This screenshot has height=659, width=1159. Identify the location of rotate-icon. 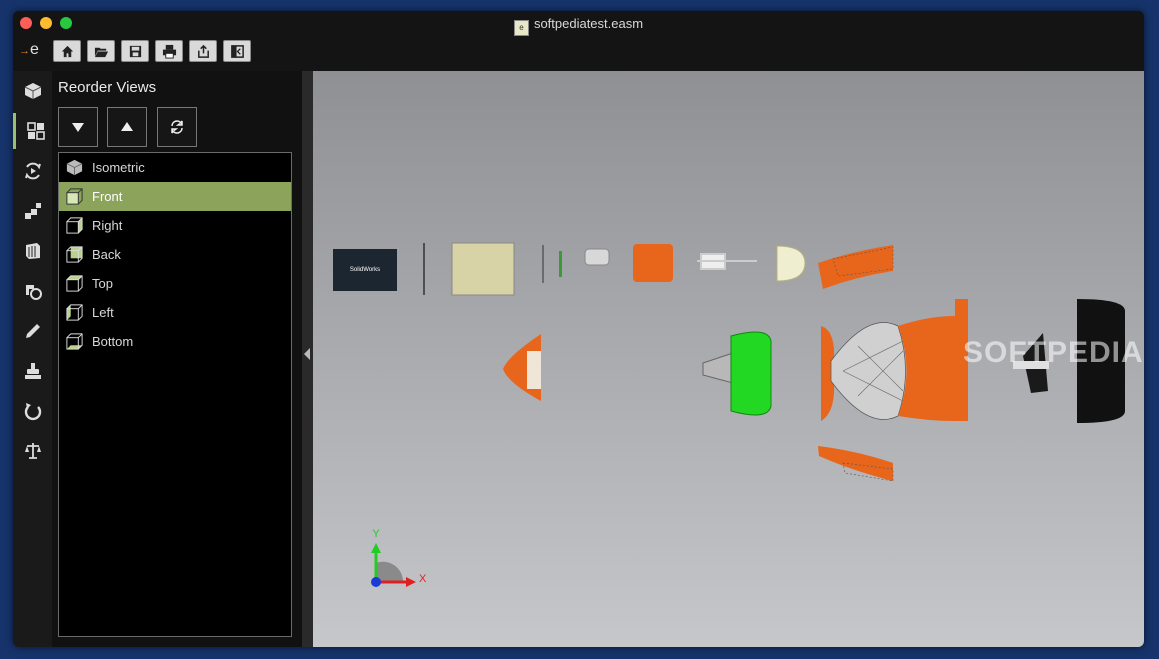
(32, 412).